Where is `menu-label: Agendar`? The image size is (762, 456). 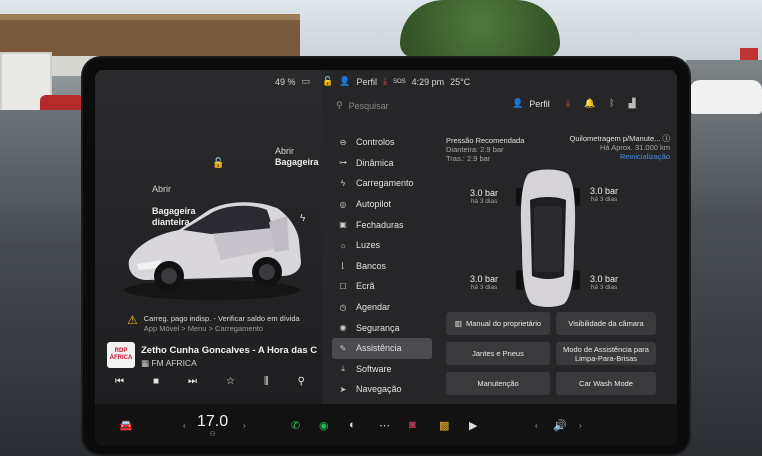 menu-label: Agendar is located at coordinates (373, 307).